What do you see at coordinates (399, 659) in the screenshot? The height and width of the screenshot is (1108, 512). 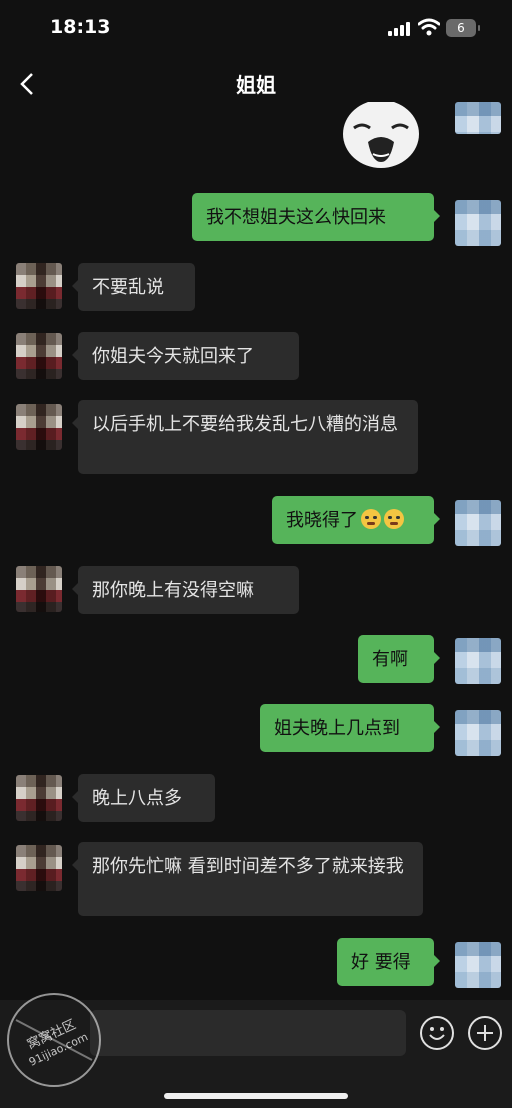 I see `message-bubble-outgoing: 有啊` at bounding box center [399, 659].